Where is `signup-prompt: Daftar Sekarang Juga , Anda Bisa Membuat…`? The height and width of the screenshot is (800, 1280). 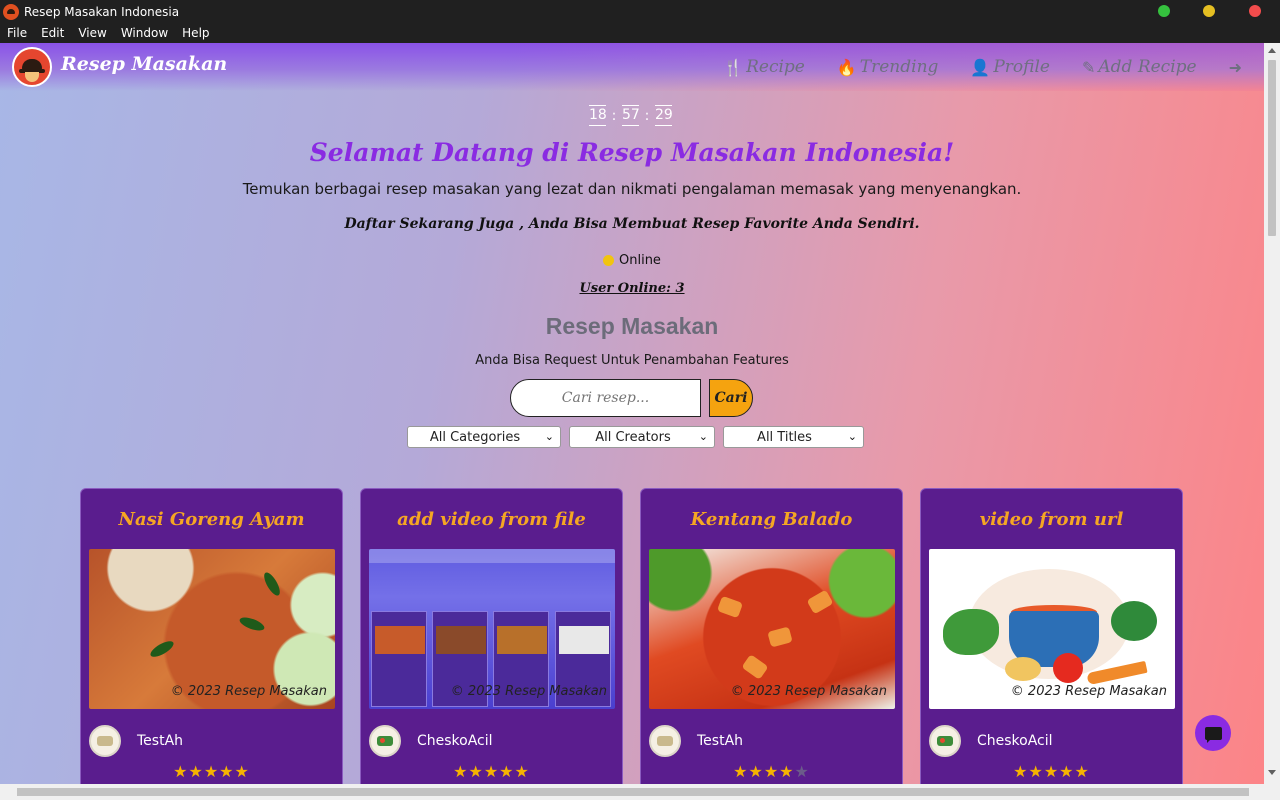 signup-prompt: Daftar Sekarang Juga , Anda Bisa Membuat… is located at coordinates (632, 224).